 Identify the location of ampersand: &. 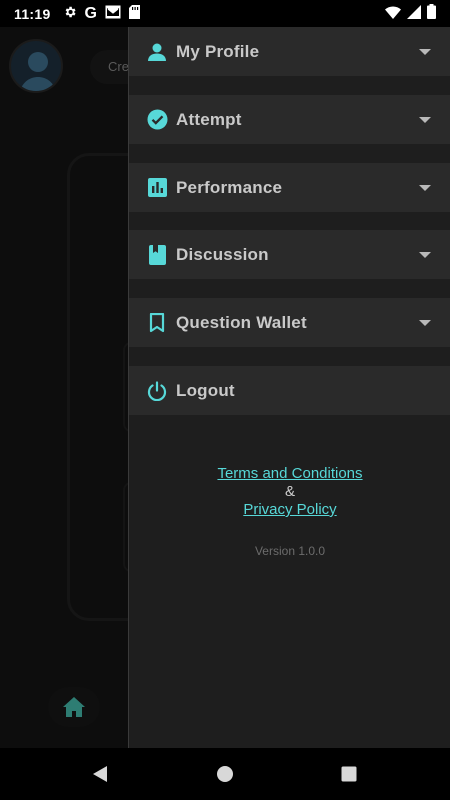
(289, 491).